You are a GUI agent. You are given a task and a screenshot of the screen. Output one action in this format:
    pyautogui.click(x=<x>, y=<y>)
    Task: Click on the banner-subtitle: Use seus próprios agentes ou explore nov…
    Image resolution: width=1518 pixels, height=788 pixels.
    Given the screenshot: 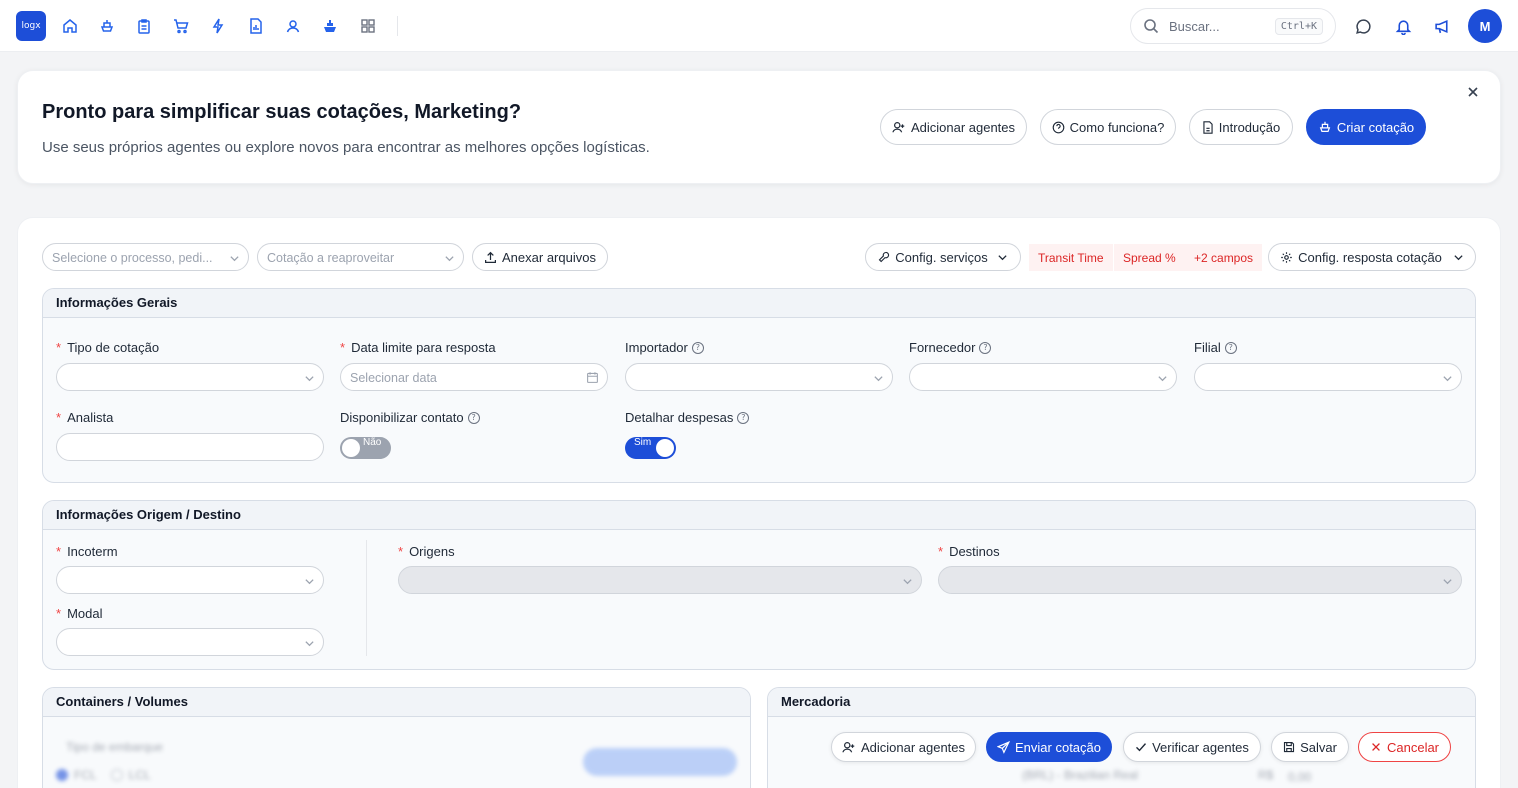 What is the action you would take?
    pyautogui.click(x=346, y=147)
    